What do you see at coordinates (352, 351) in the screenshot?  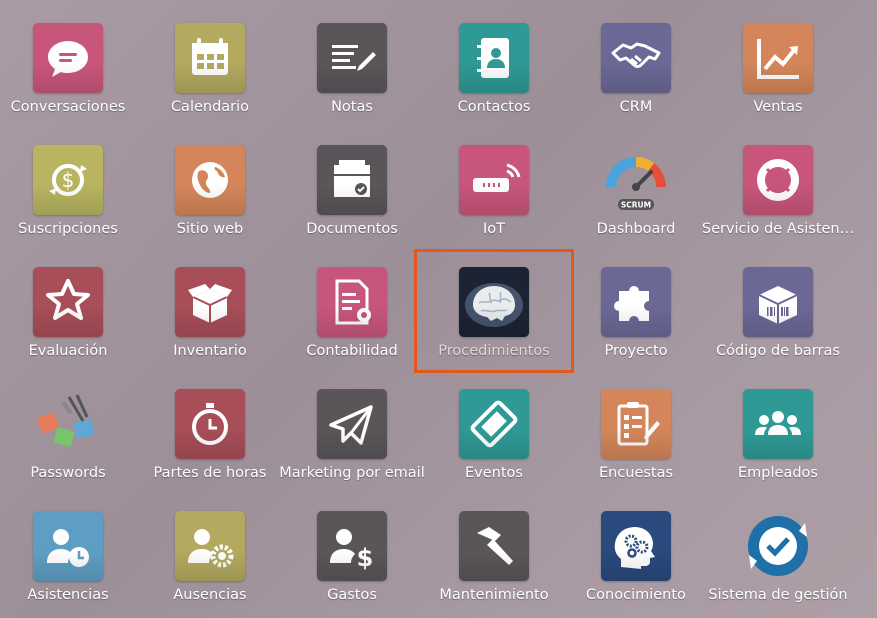 I see `app-label: Contabilidad` at bounding box center [352, 351].